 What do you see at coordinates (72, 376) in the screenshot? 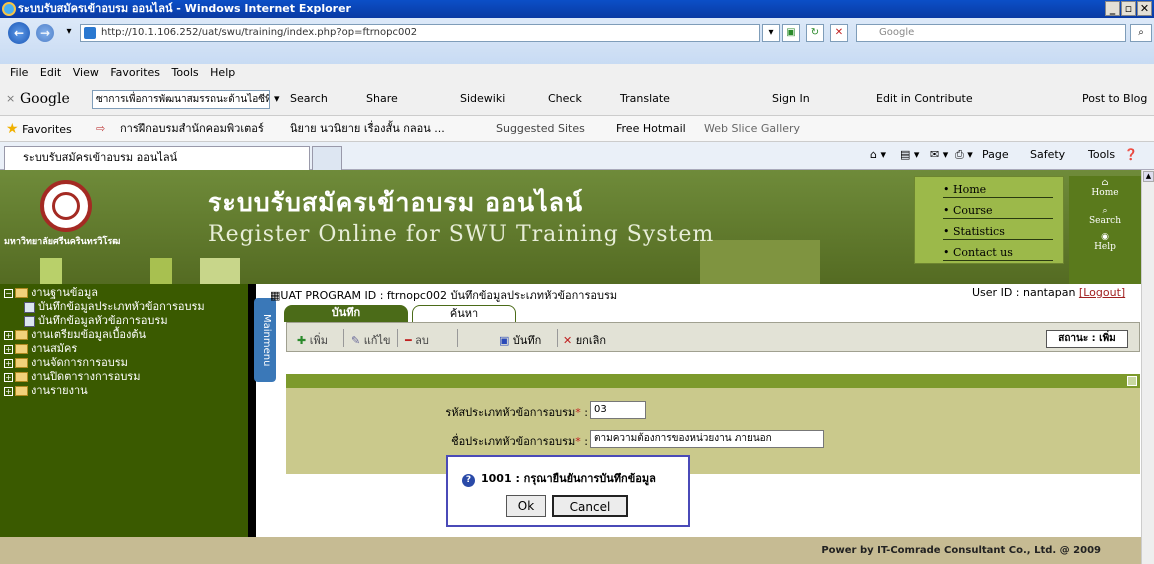
I see `tree-item-close: + งานปิดตารางการอบรม` at bounding box center [72, 376].